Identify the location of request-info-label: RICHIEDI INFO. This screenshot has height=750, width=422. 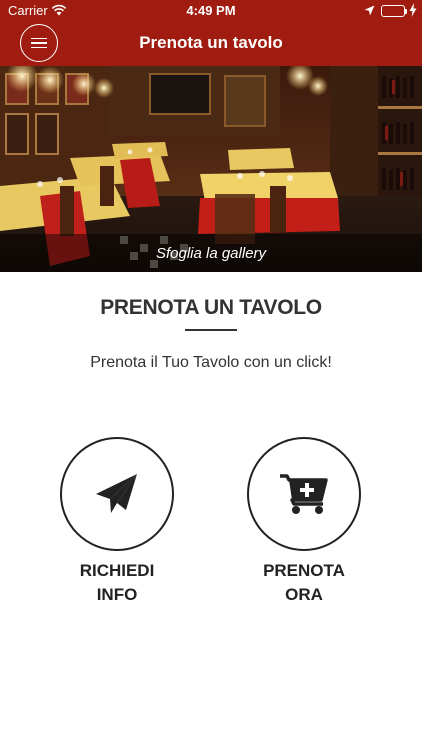
(117, 582).